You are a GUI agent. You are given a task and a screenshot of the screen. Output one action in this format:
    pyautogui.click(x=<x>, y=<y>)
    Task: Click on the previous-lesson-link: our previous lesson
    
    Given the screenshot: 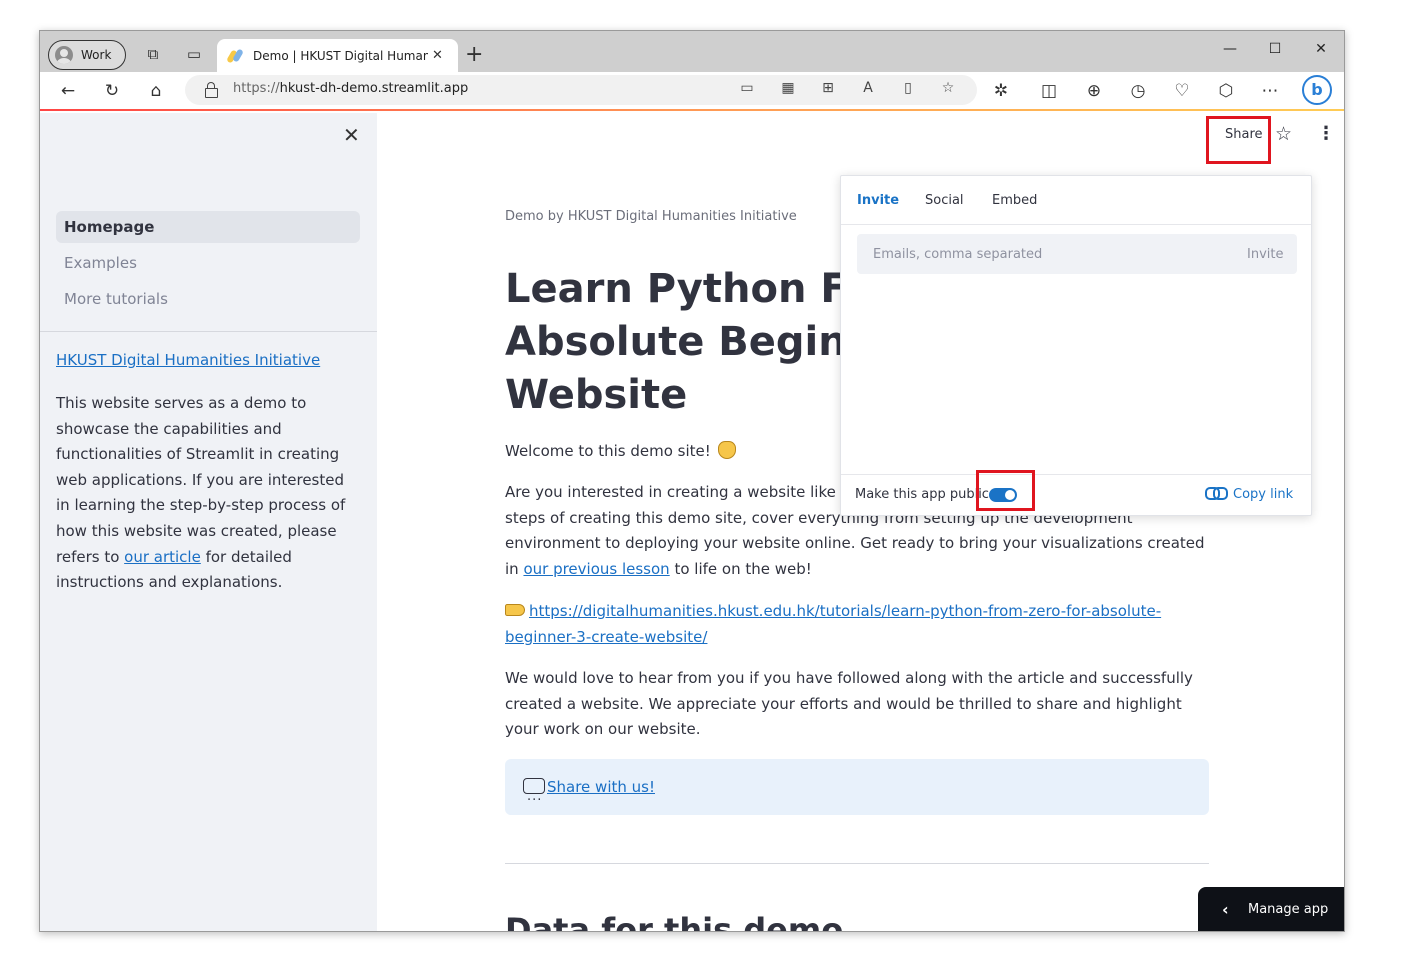 What is the action you would take?
    pyautogui.click(x=596, y=569)
    